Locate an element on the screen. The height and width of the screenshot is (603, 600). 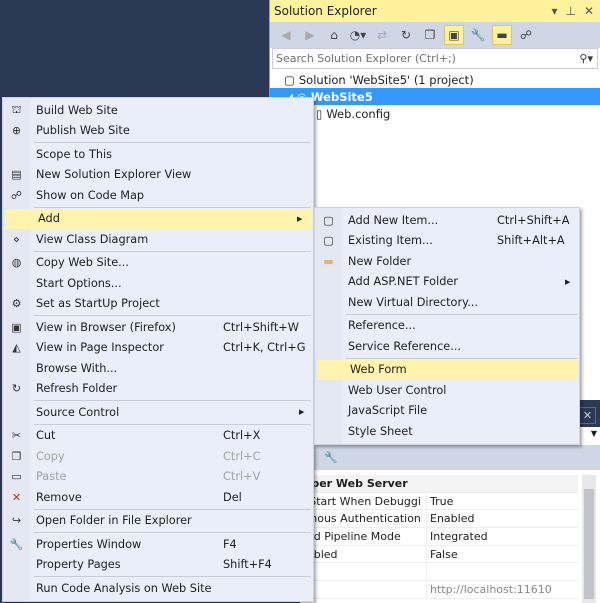
pin-icon: ⊥ is located at coordinates (570, 11).